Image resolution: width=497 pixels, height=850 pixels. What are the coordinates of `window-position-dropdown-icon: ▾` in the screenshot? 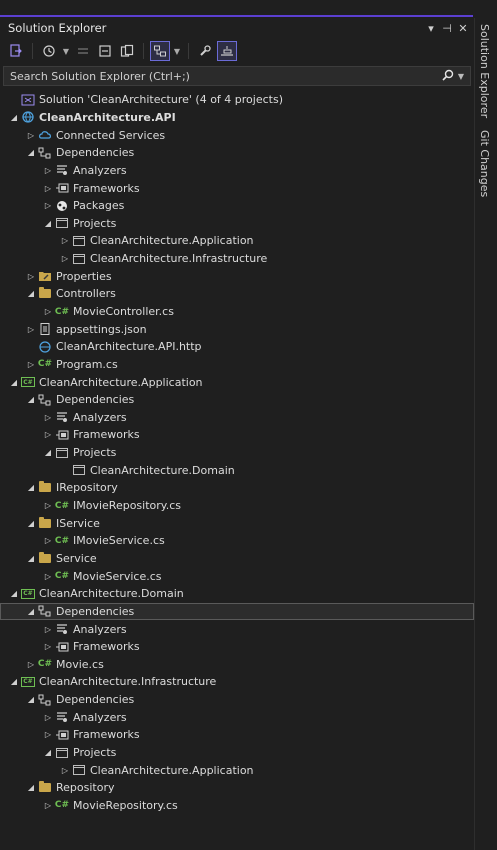 It's located at (431, 28).